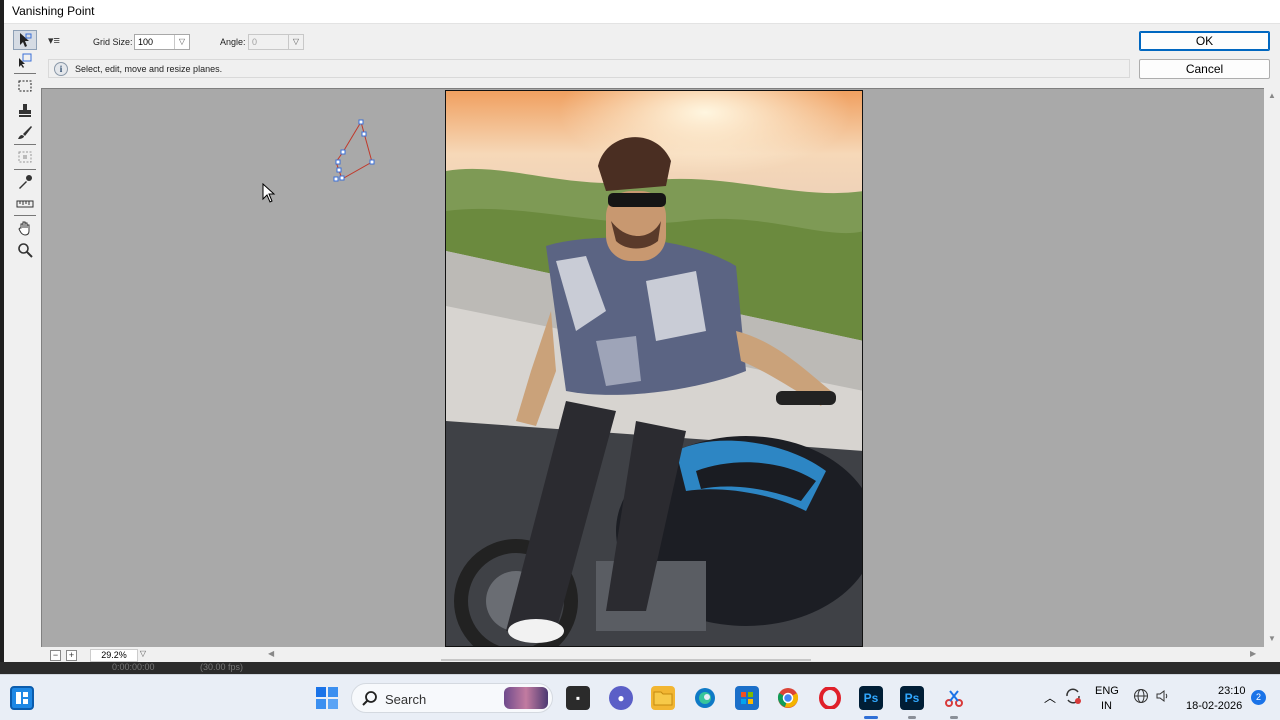 This screenshot has height=720, width=1280. Describe the element at coordinates (162, 42) in the screenshot. I see `grid-size-combo: 100 ▽` at that location.